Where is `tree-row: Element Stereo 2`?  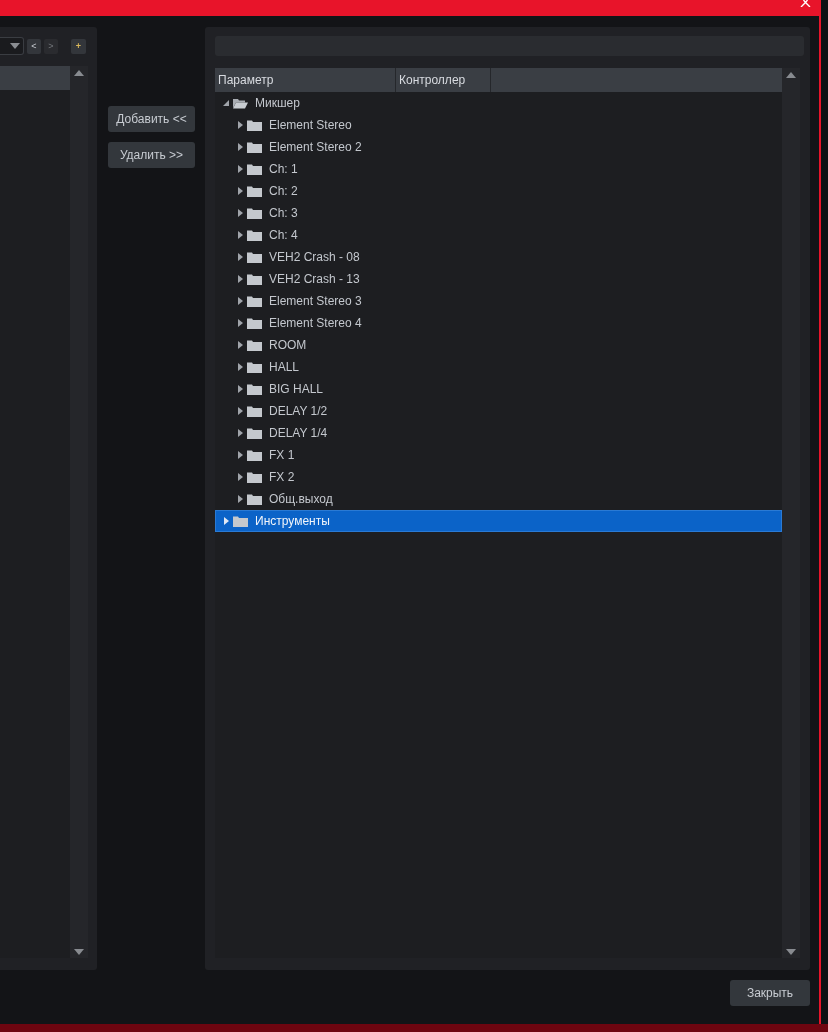
tree-row: Element Stereo 2 is located at coordinates (499, 147).